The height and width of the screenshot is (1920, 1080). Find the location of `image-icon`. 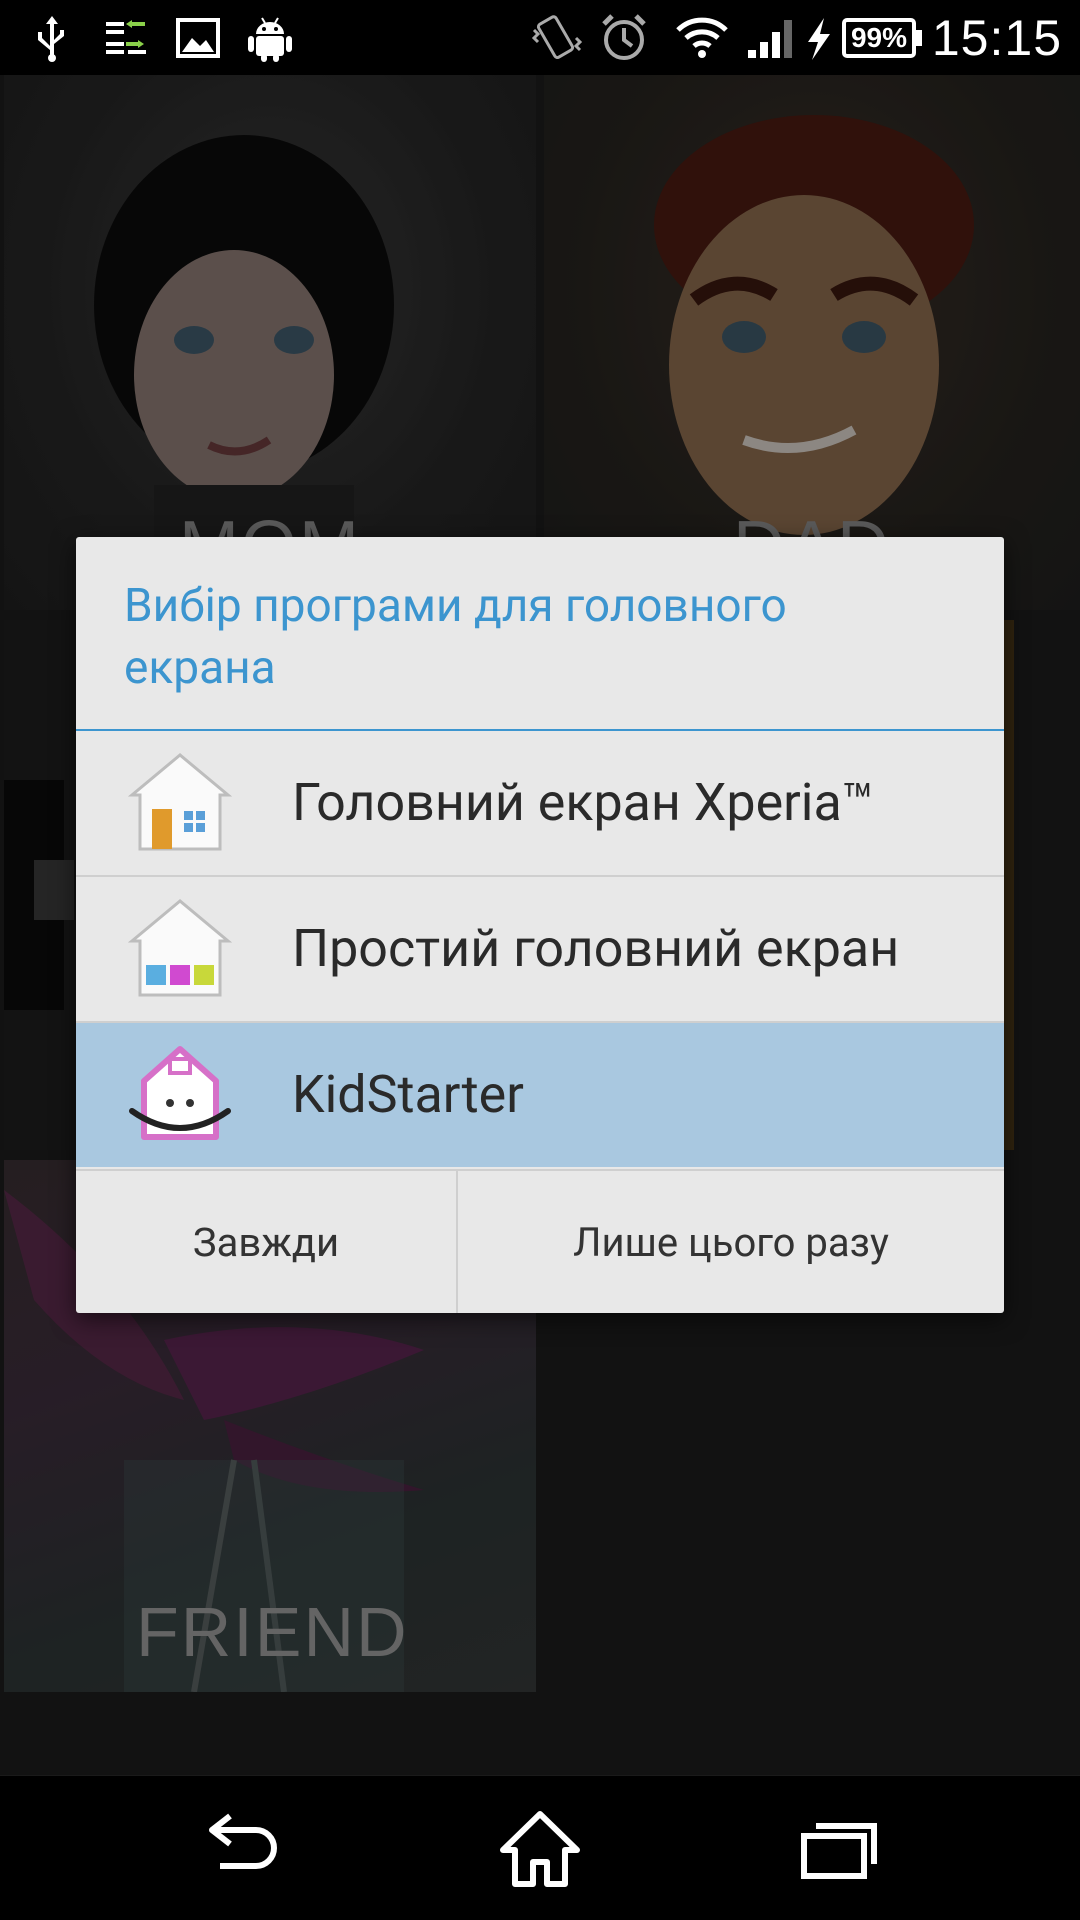

image-icon is located at coordinates (198, 38).